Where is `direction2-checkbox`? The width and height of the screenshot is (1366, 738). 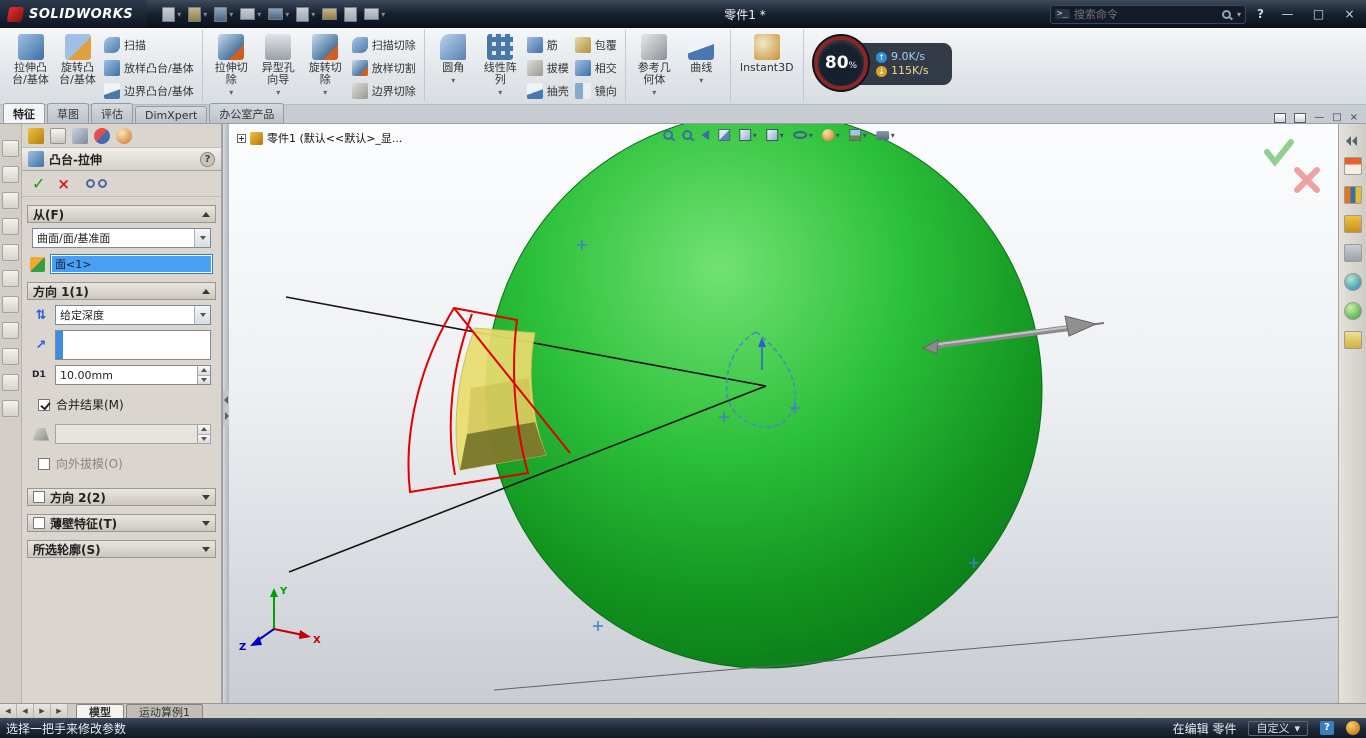 direction2-checkbox is located at coordinates (39, 497).